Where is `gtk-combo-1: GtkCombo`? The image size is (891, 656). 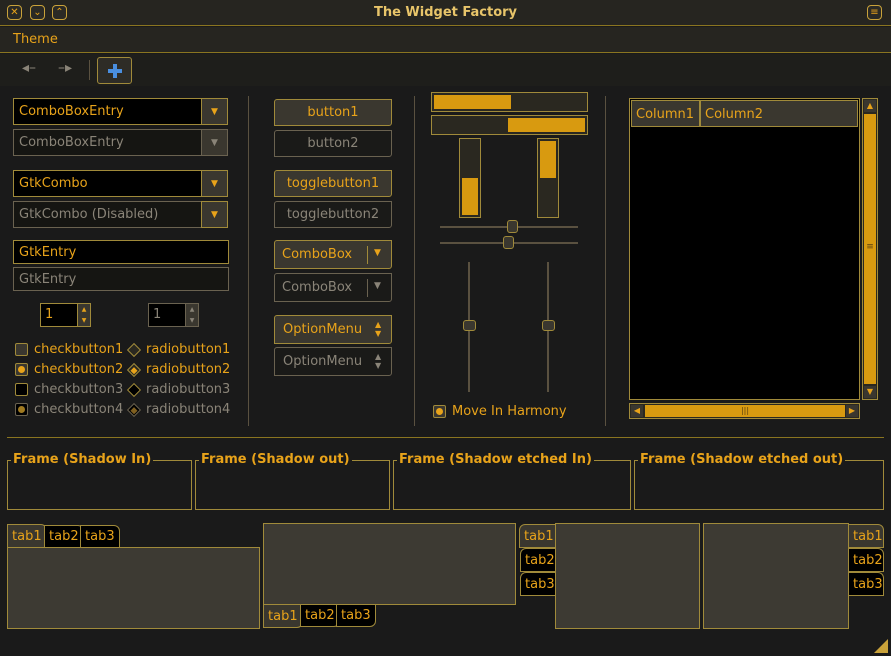 gtk-combo-1: GtkCombo is located at coordinates (107, 183).